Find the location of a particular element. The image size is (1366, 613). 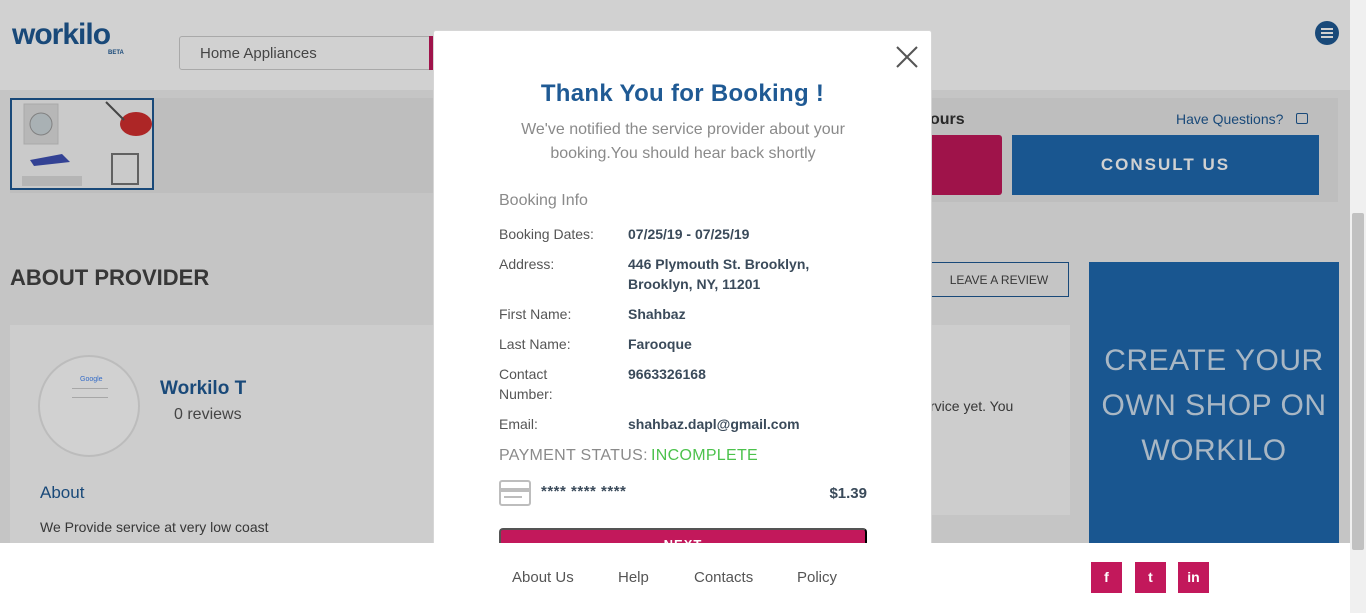

close-icon is located at coordinates (907, 57).